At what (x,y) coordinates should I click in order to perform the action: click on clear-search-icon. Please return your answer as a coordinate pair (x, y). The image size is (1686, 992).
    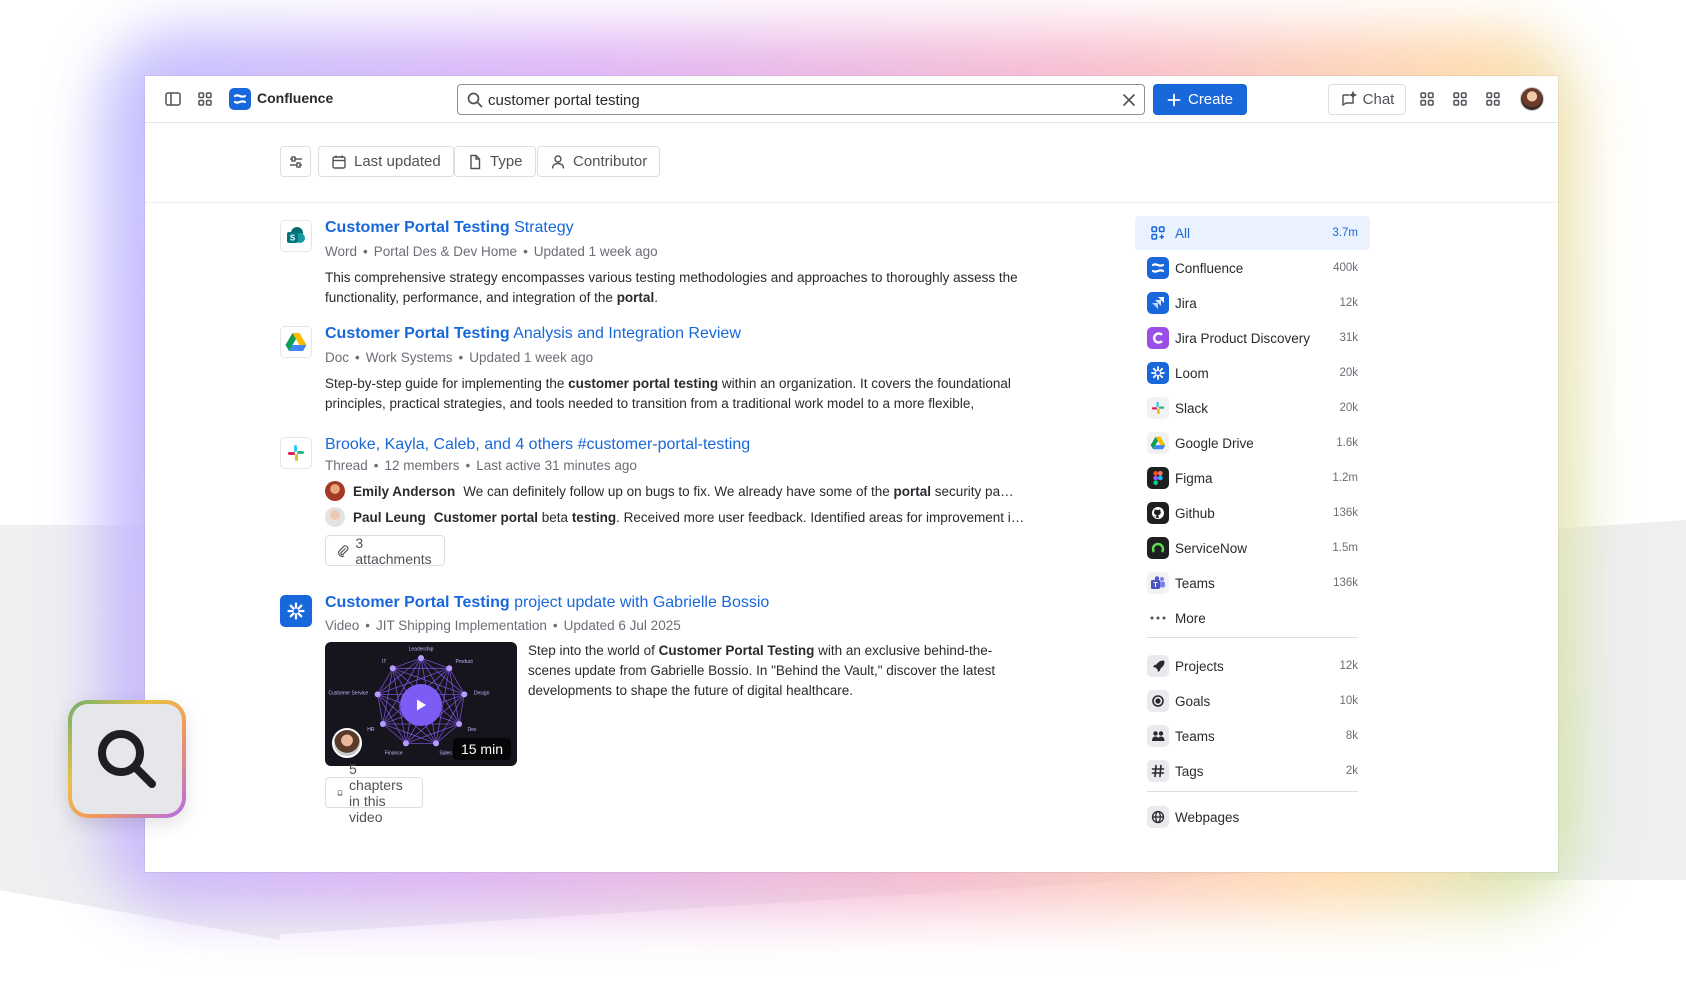
    Looking at the image, I should click on (1129, 100).